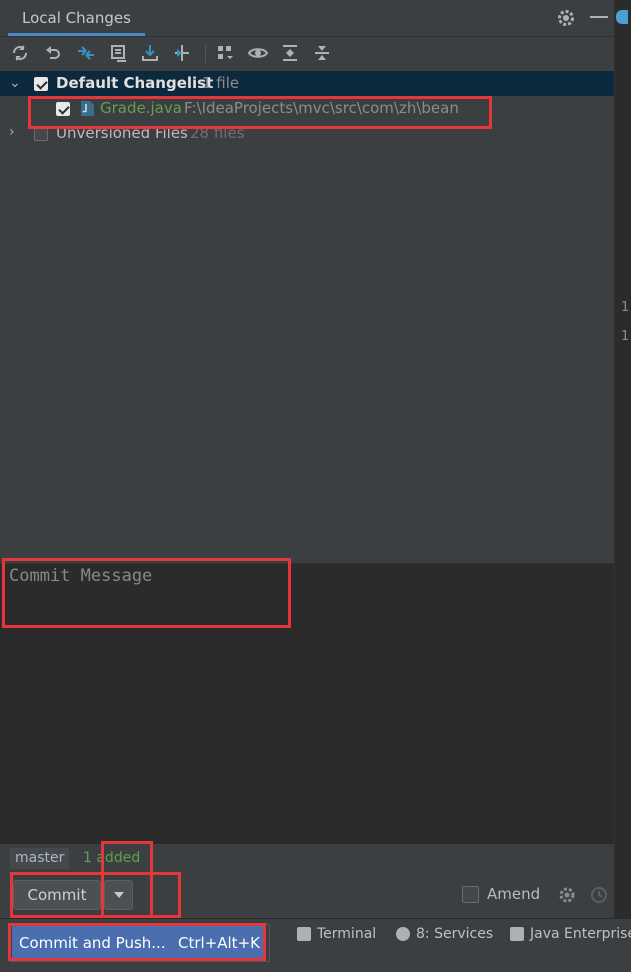 Image resolution: width=631 pixels, height=972 pixels. I want to click on java-file-icon, so click(87, 108).